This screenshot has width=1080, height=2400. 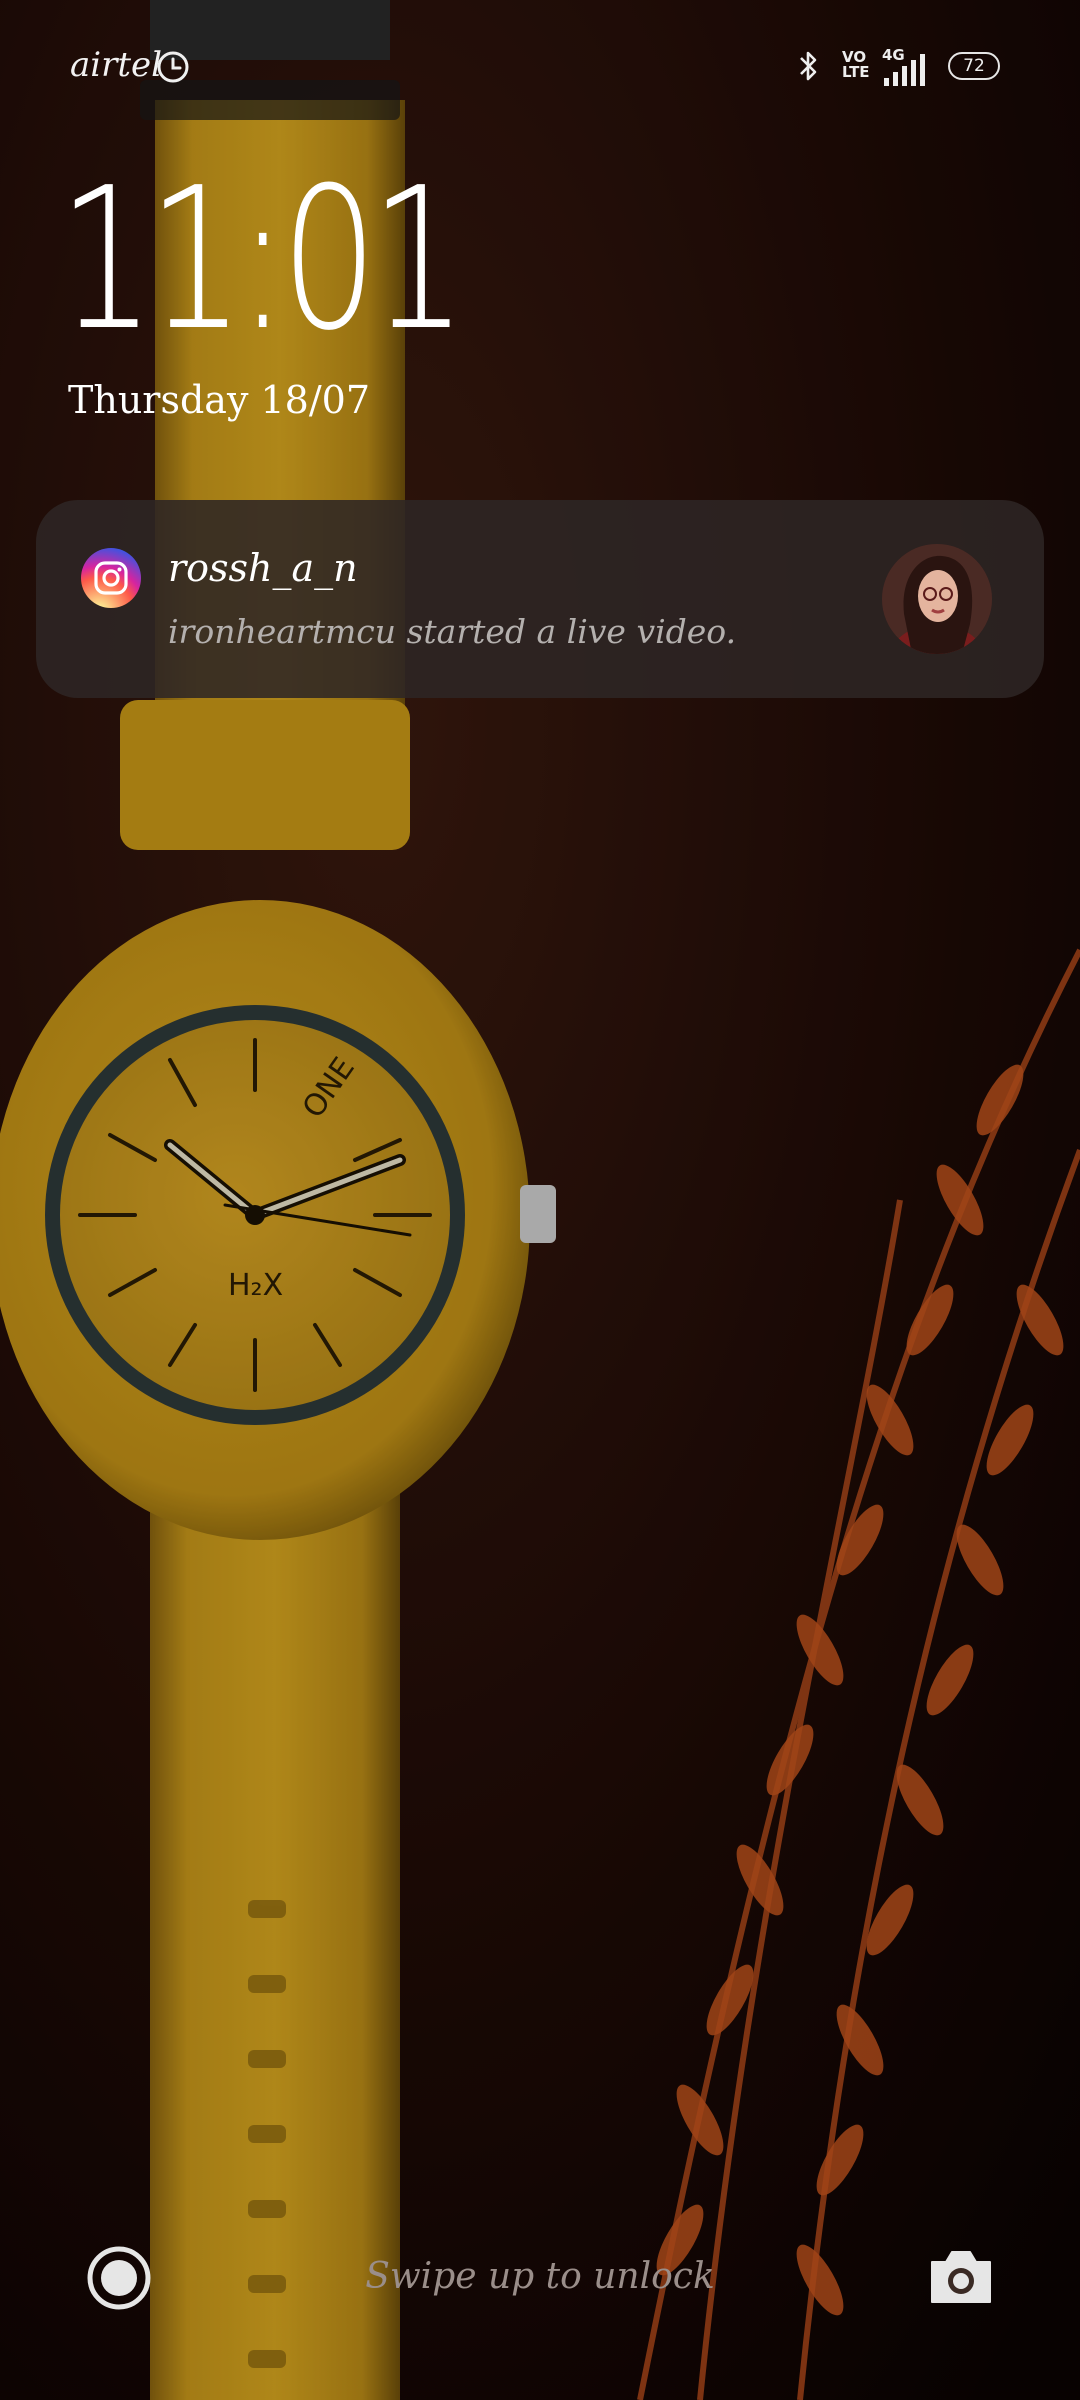 What do you see at coordinates (540, 65) in the screenshot?
I see `status-bar: airtel VO LTE 4G 72` at bounding box center [540, 65].